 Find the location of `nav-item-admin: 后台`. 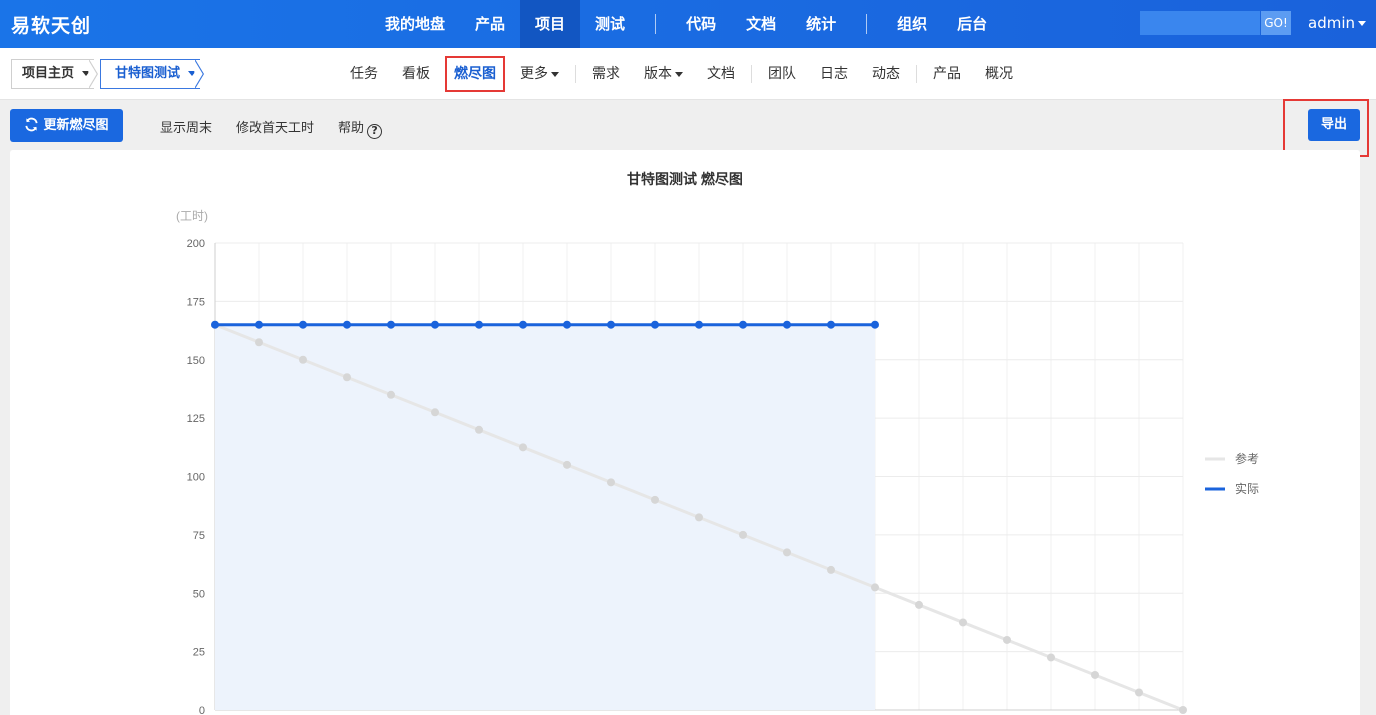

nav-item-admin: 后台 is located at coordinates (972, 24).